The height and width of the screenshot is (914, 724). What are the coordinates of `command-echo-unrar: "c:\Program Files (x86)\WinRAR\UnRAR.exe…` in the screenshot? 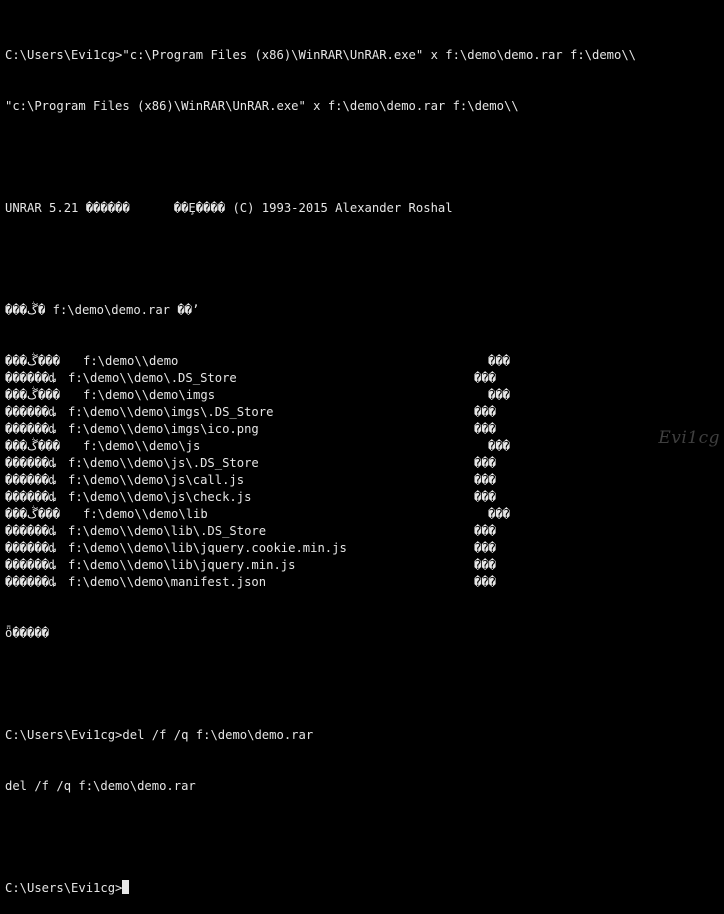 It's located at (262, 106).